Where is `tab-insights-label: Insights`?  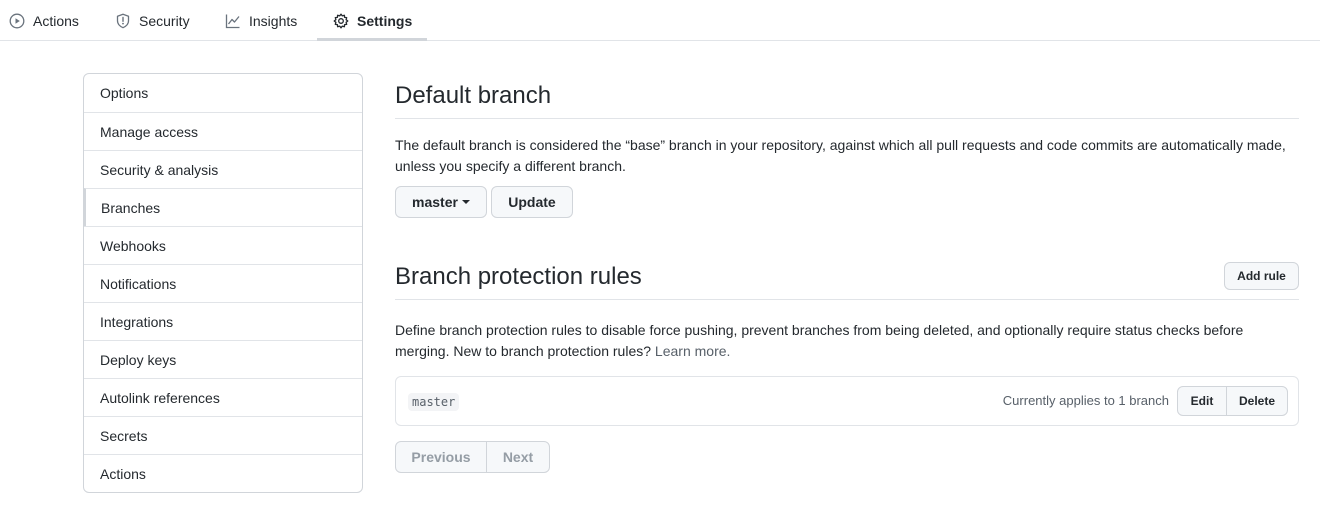 tab-insights-label: Insights is located at coordinates (273, 20).